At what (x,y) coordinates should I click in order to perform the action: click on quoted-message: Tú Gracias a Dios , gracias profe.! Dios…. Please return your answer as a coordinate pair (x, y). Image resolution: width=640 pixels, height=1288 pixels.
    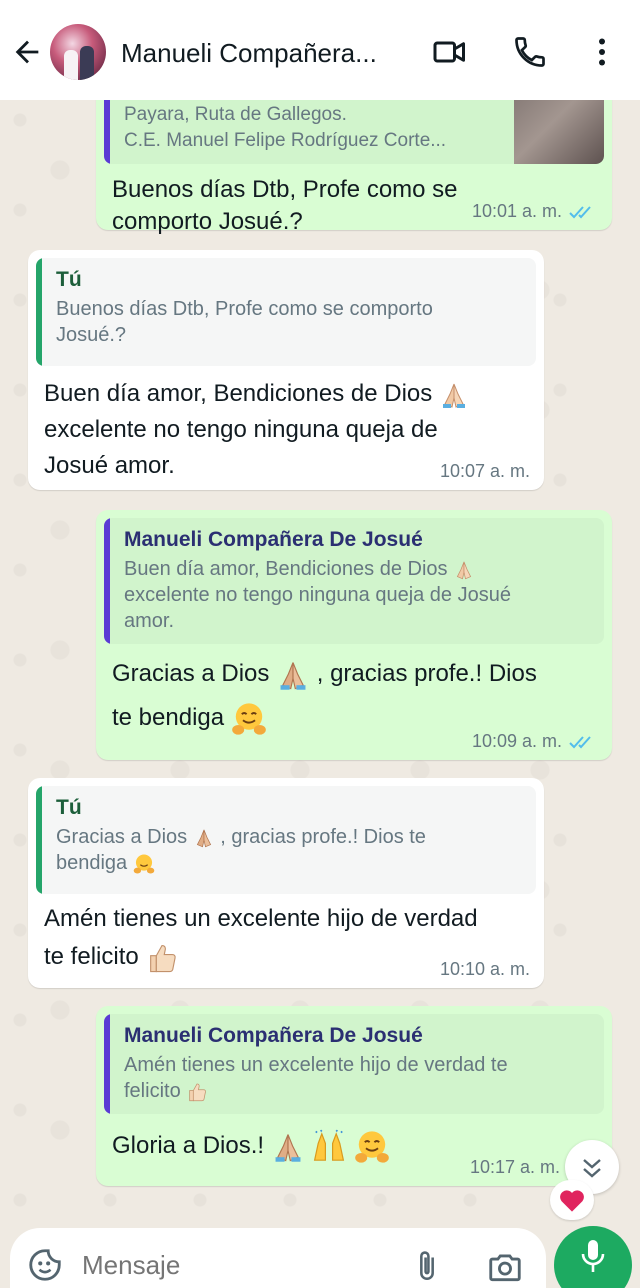
    Looking at the image, I should click on (286, 840).